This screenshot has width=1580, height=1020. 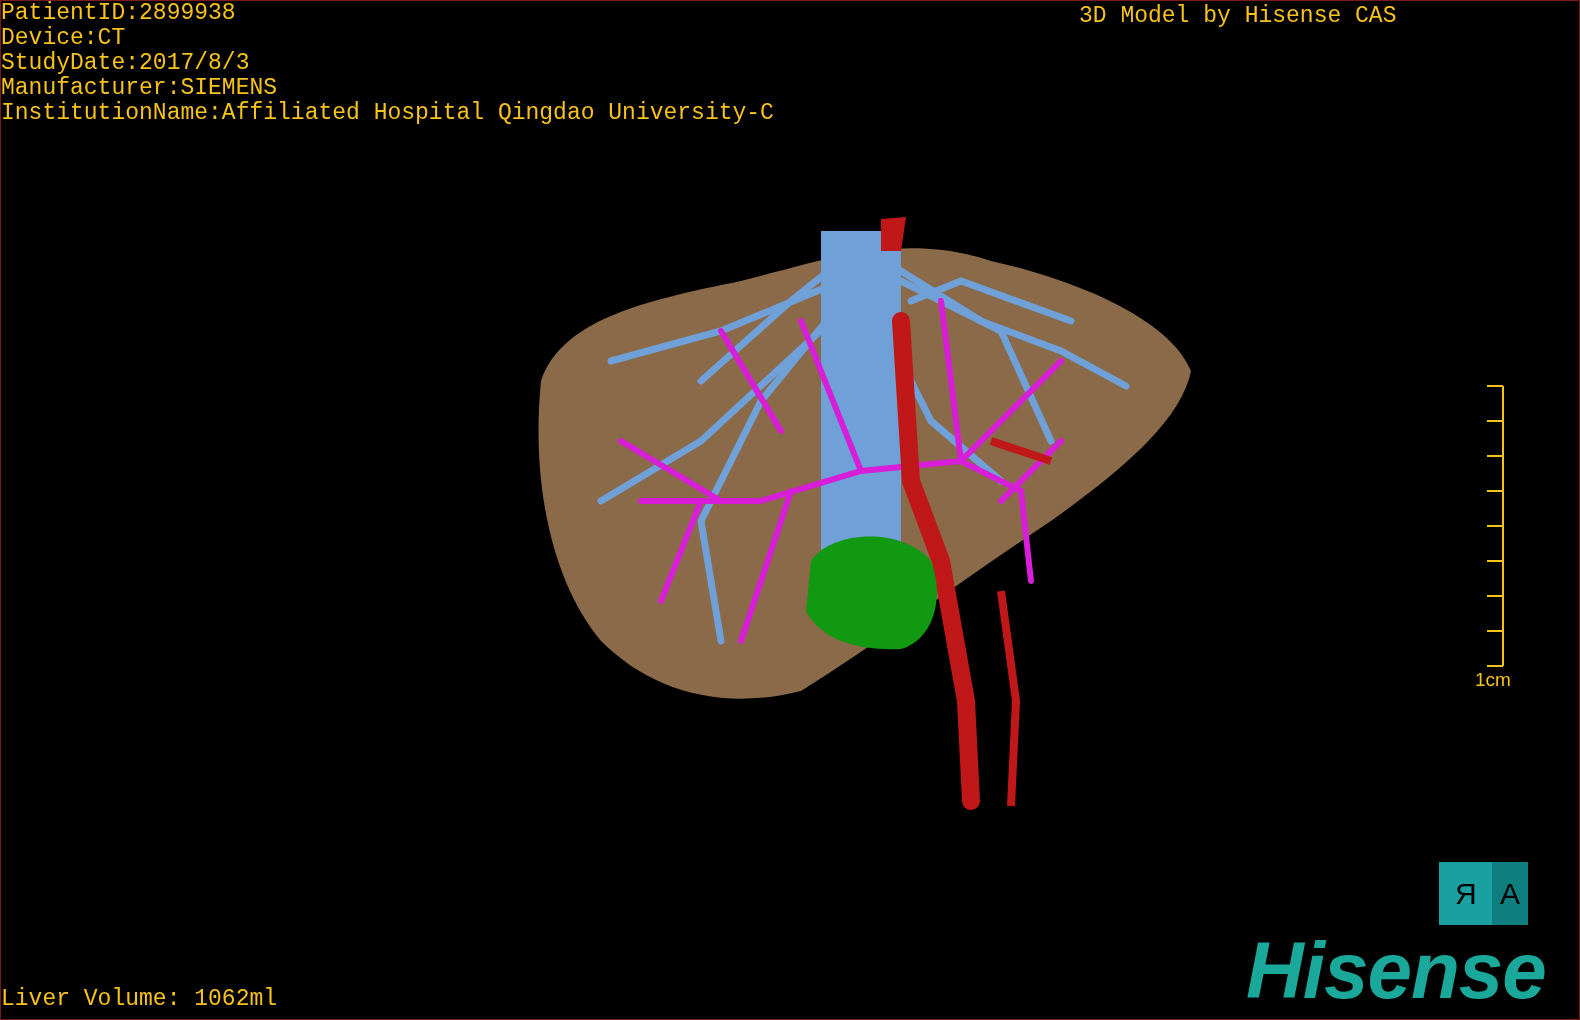 I want to click on cube-face-label: R, so click(x=1465, y=893).